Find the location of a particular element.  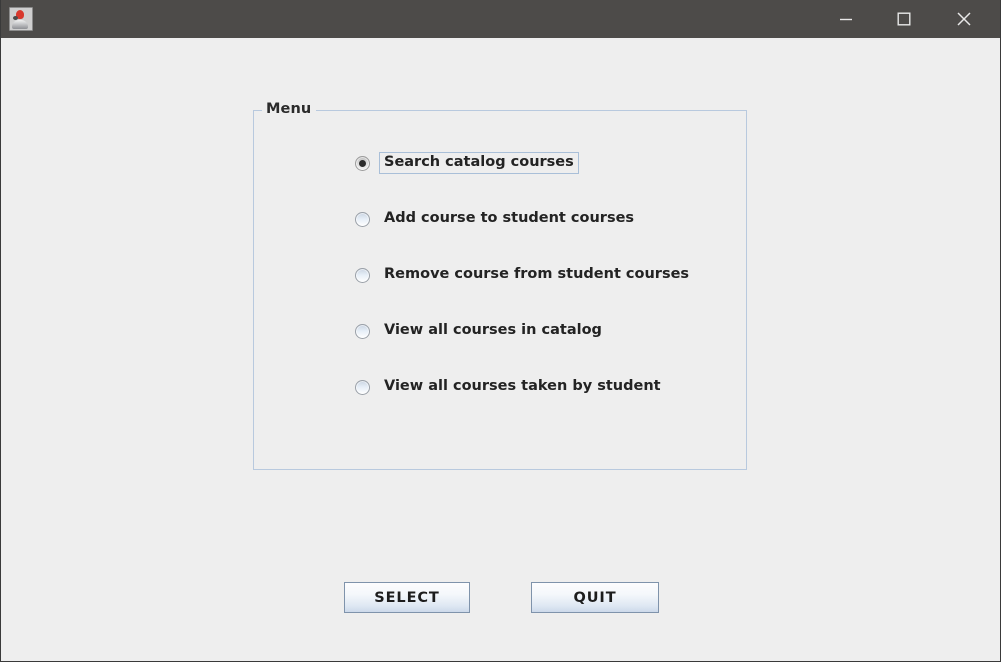

select-button: SELECT is located at coordinates (407, 597).